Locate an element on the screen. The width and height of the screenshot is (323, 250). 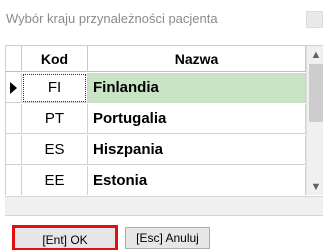
cell-kod: EE is located at coordinates (55, 180).